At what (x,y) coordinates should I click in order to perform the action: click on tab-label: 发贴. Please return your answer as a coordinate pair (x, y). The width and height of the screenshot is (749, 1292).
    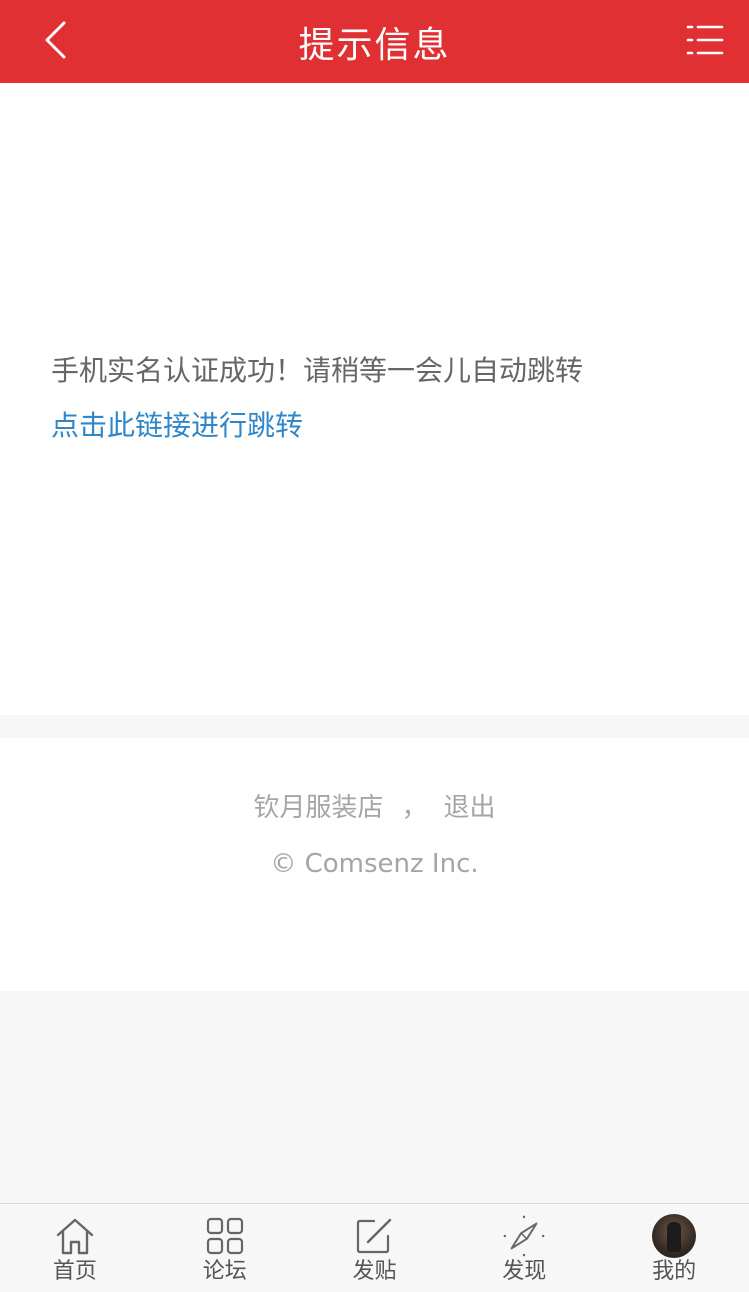
    Looking at the image, I should click on (374, 1271).